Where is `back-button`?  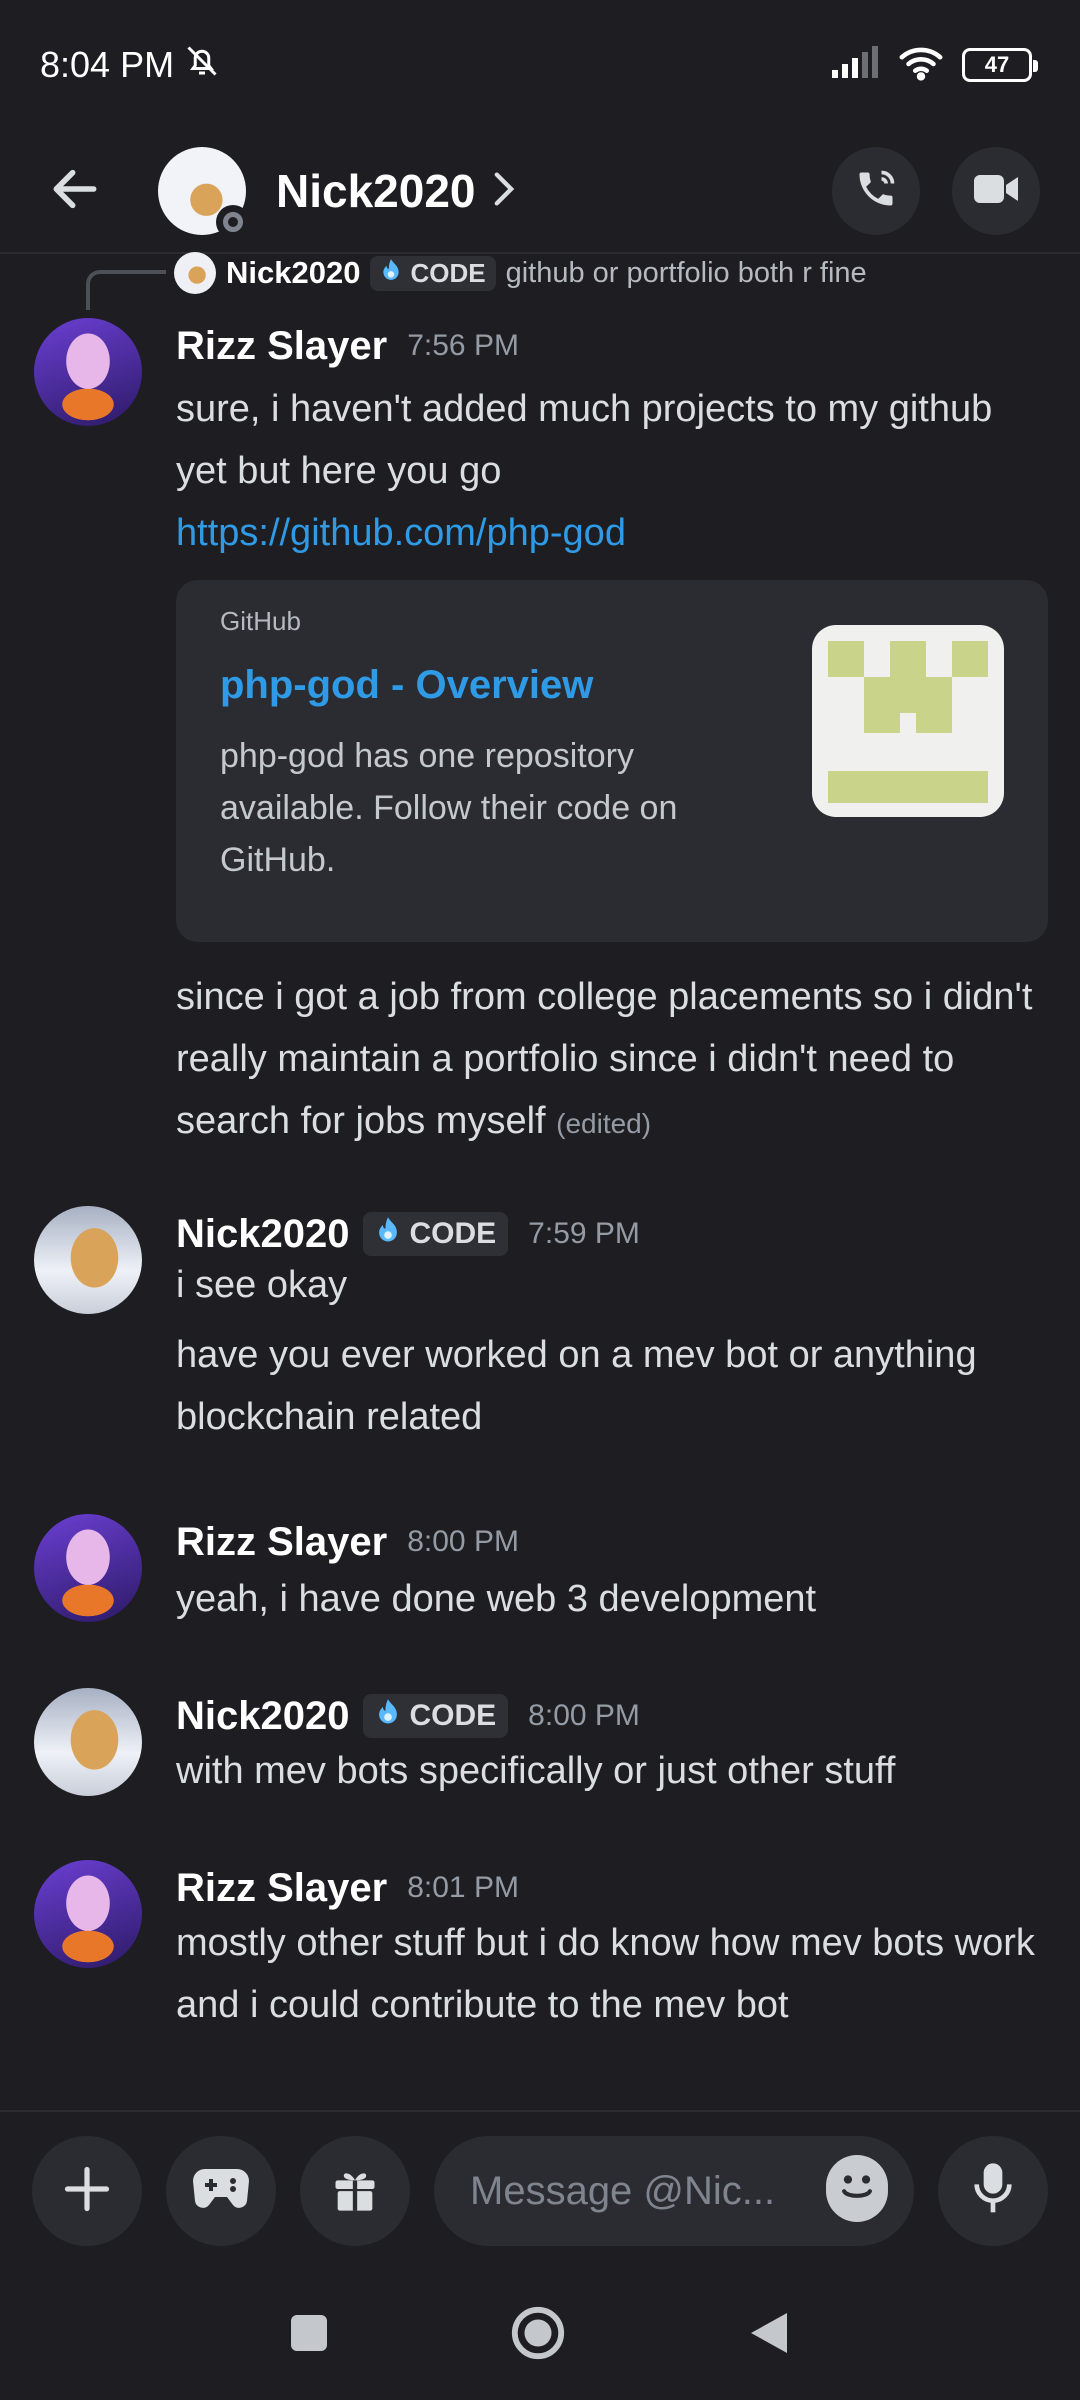
back-button is located at coordinates (75, 191).